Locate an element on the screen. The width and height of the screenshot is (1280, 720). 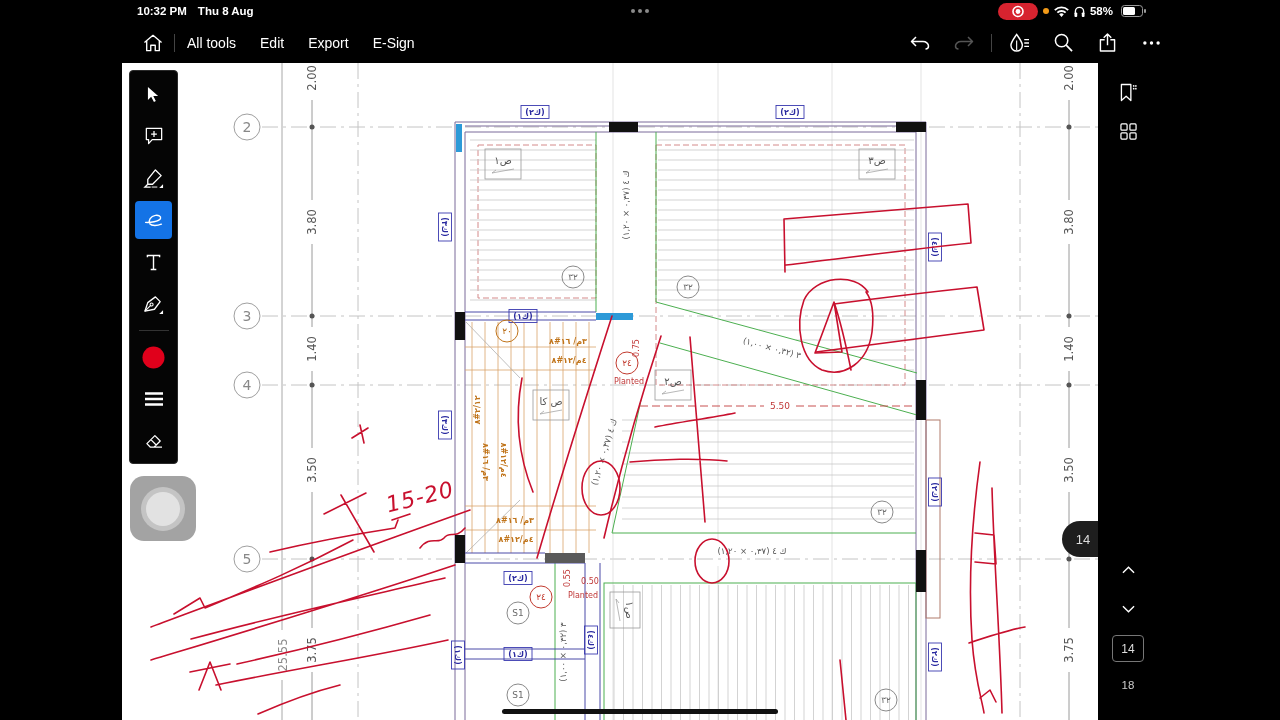
edit-button: Edit is located at coordinates (272, 42).